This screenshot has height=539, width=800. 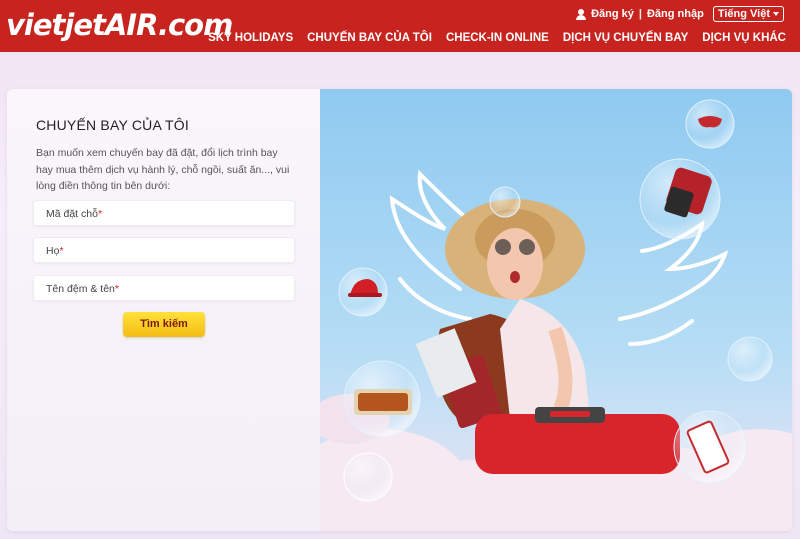 I want to click on chevron-down-icon, so click(x=776, y=14).